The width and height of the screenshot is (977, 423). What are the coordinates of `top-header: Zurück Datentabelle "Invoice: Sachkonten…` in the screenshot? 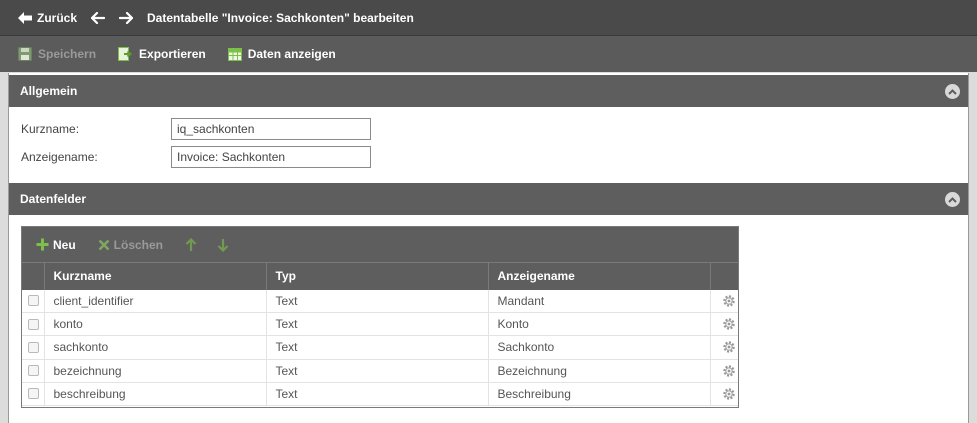 It's located at (488, 18).